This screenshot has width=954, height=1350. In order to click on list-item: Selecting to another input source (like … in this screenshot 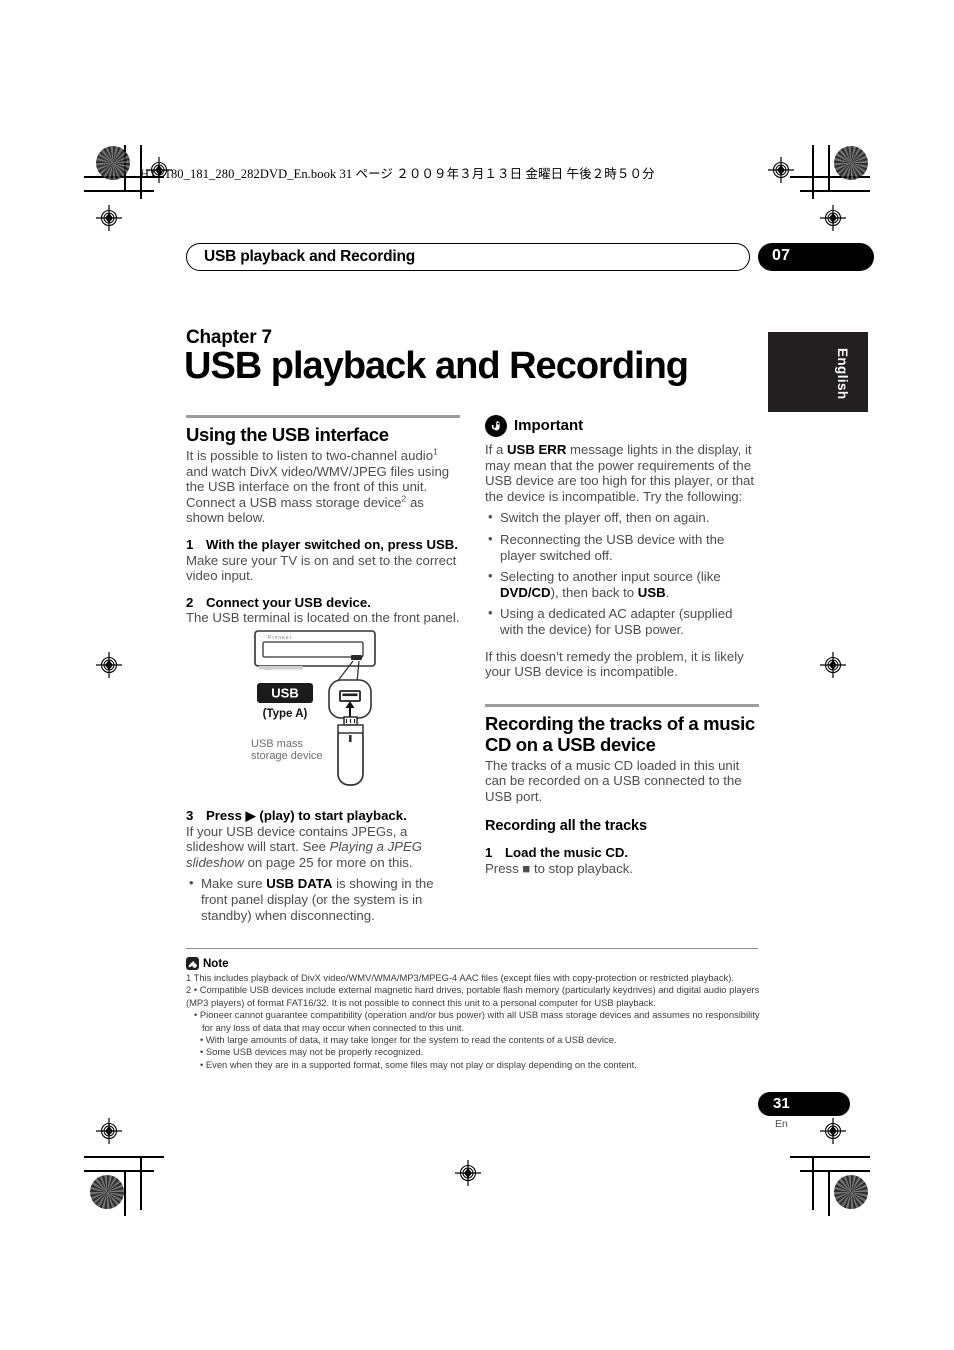, I will do `click(622, 584)`.